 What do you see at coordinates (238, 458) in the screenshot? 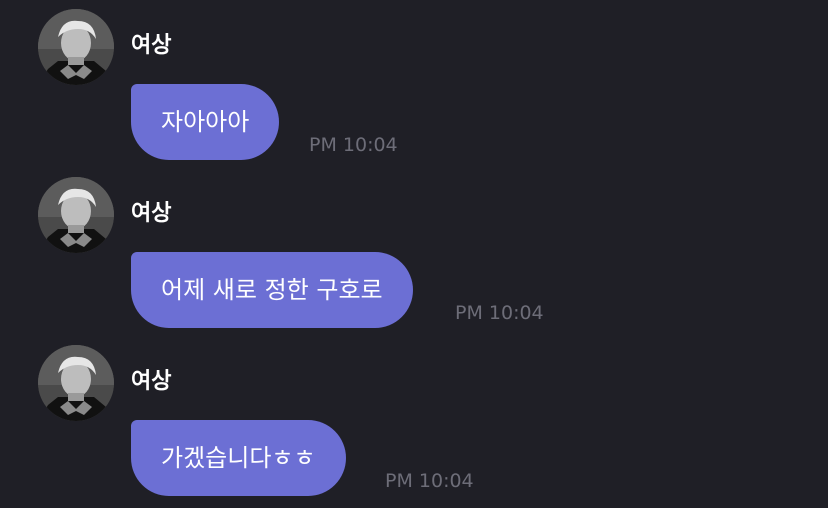
I see `message-bubble: 가겠습니다ㅎㅎ` at bounding box center [238, 458].